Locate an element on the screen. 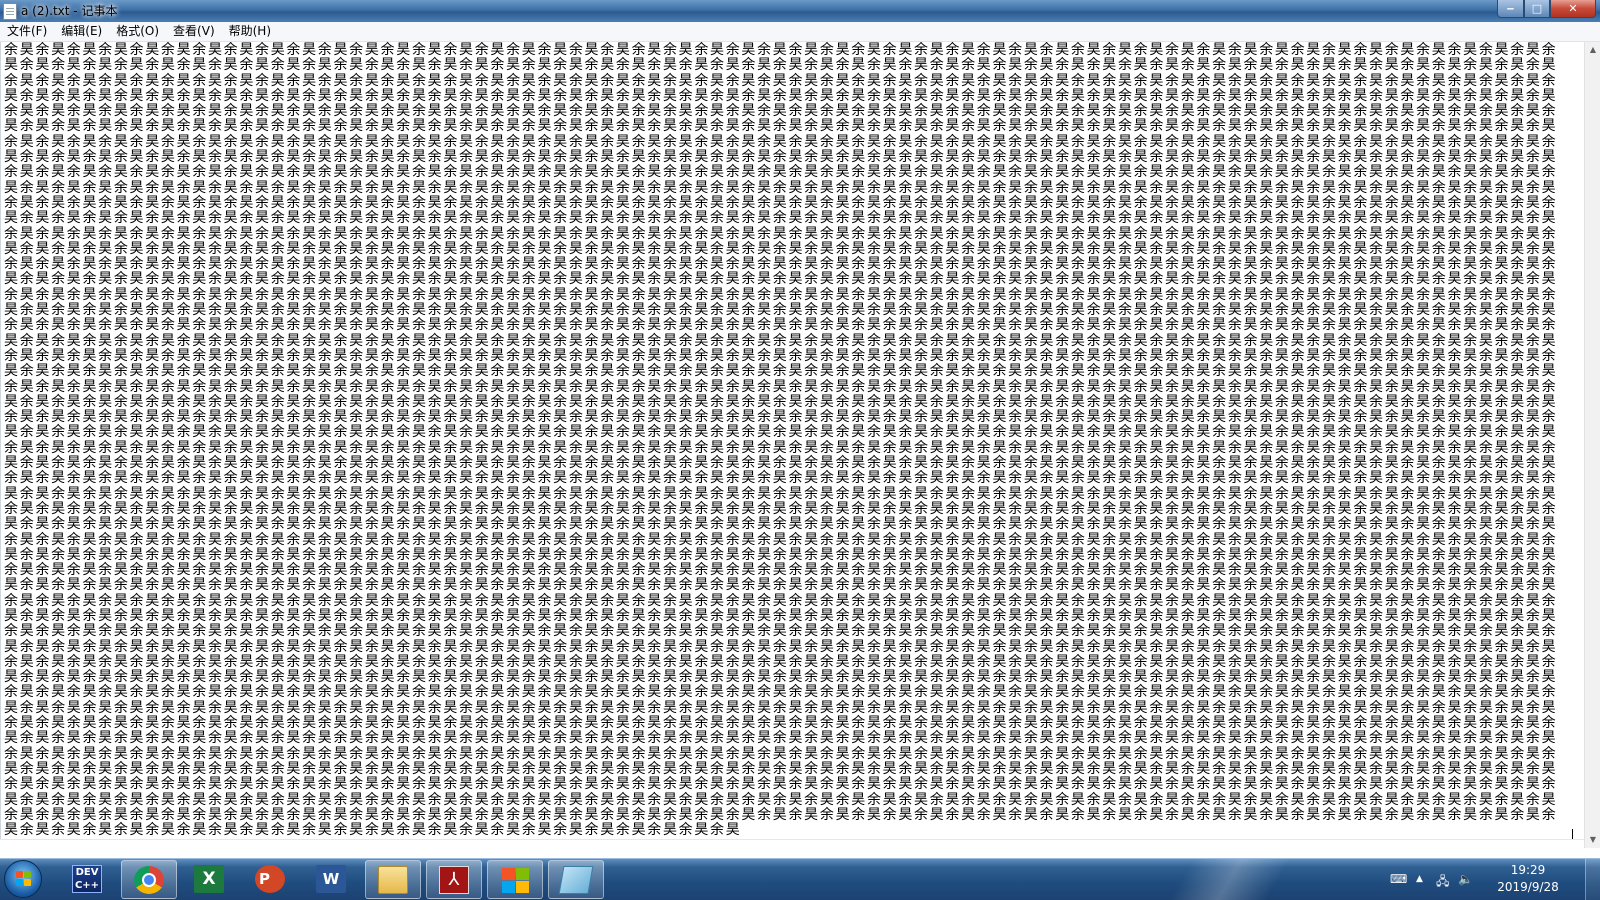  taskbar-word: W is located at coordinates (332, 879).